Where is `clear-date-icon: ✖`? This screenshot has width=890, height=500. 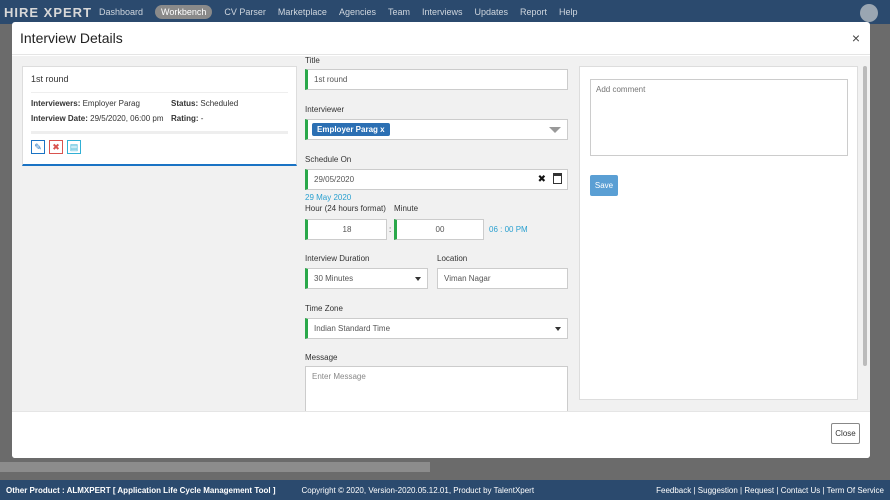 clear-date-icon: ✖ is located at coordinates (542, 179).